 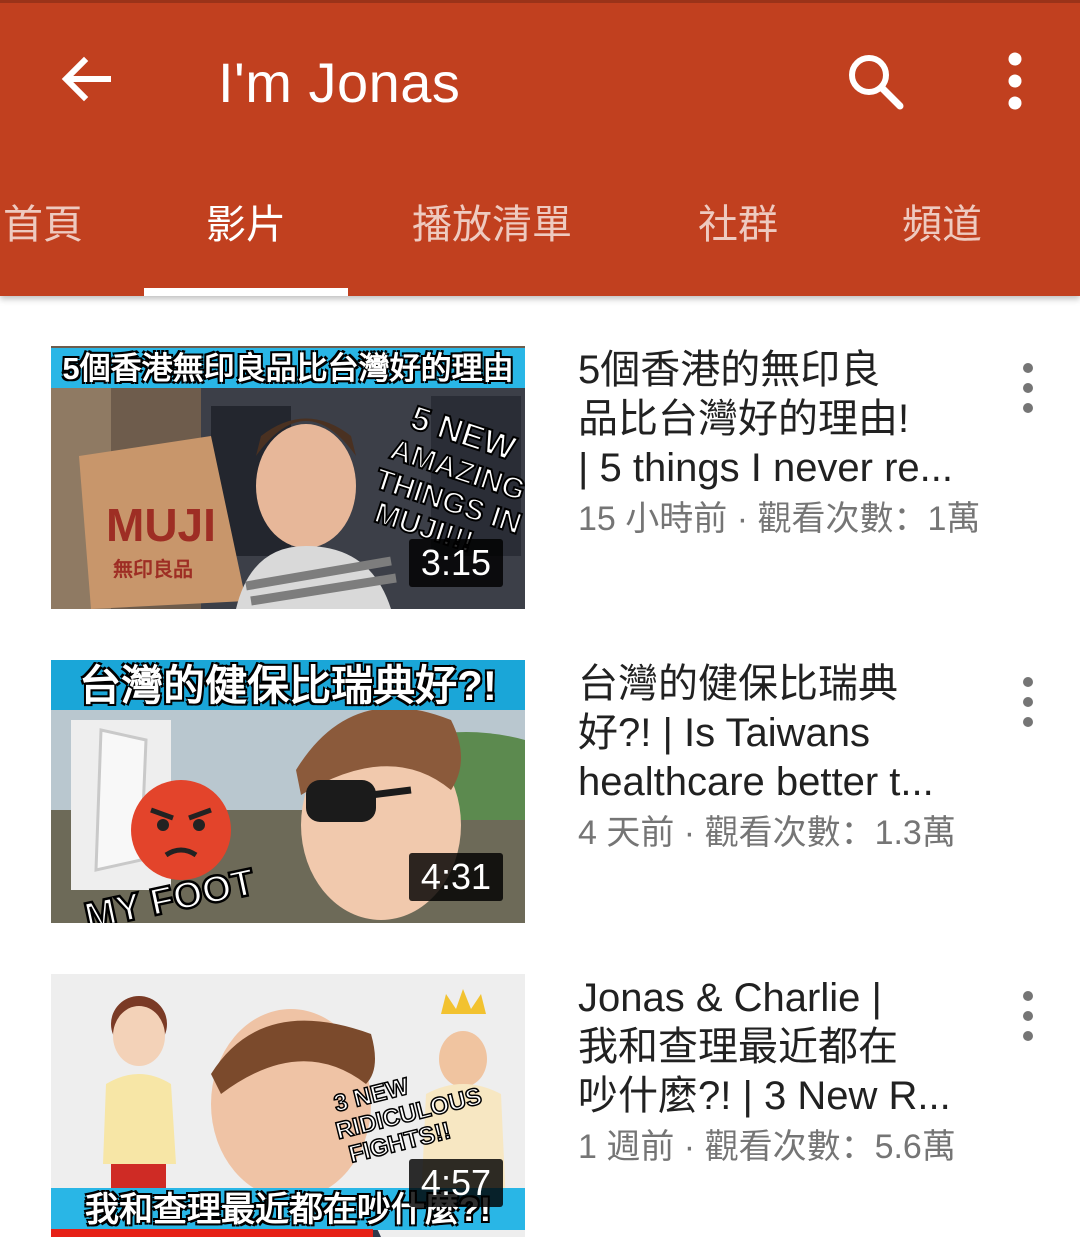 I want to click on video-stats: 4 天前 · 觀看次數：1.3萬, so click(x=767, y=833).